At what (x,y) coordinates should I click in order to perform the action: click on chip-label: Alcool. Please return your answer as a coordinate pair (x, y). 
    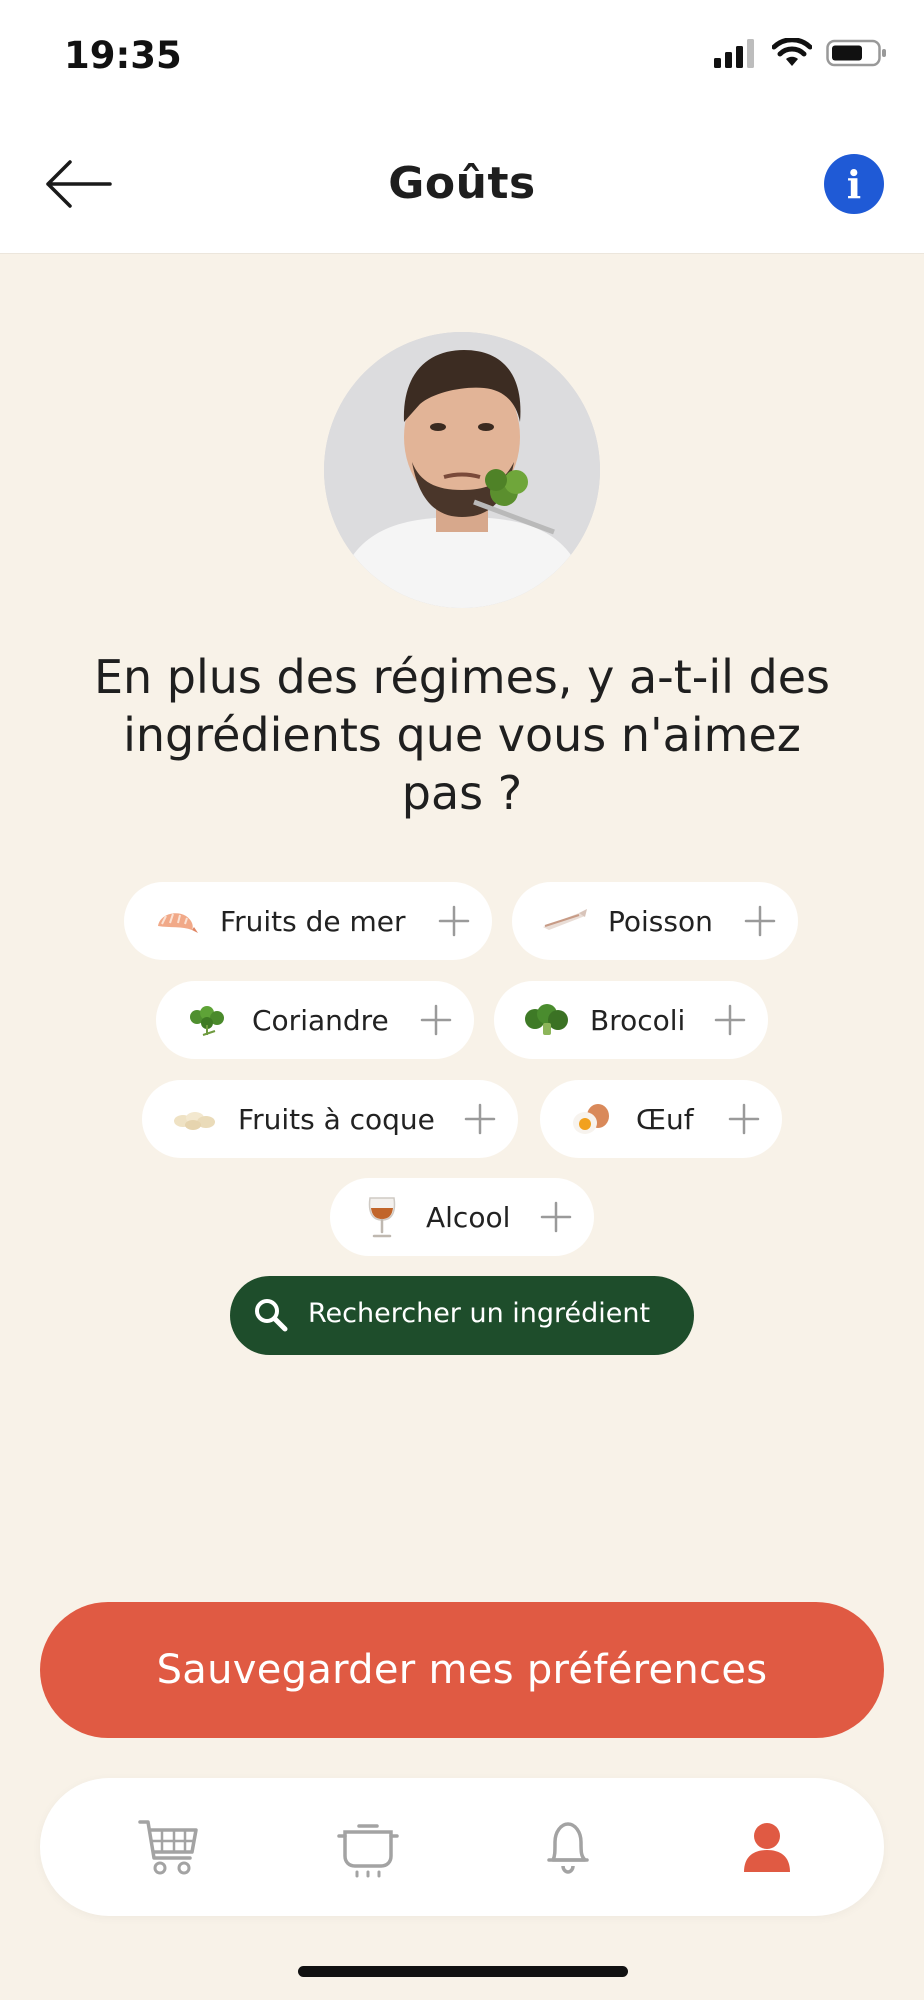
    Looking at the image, I should click on (468, 1217).